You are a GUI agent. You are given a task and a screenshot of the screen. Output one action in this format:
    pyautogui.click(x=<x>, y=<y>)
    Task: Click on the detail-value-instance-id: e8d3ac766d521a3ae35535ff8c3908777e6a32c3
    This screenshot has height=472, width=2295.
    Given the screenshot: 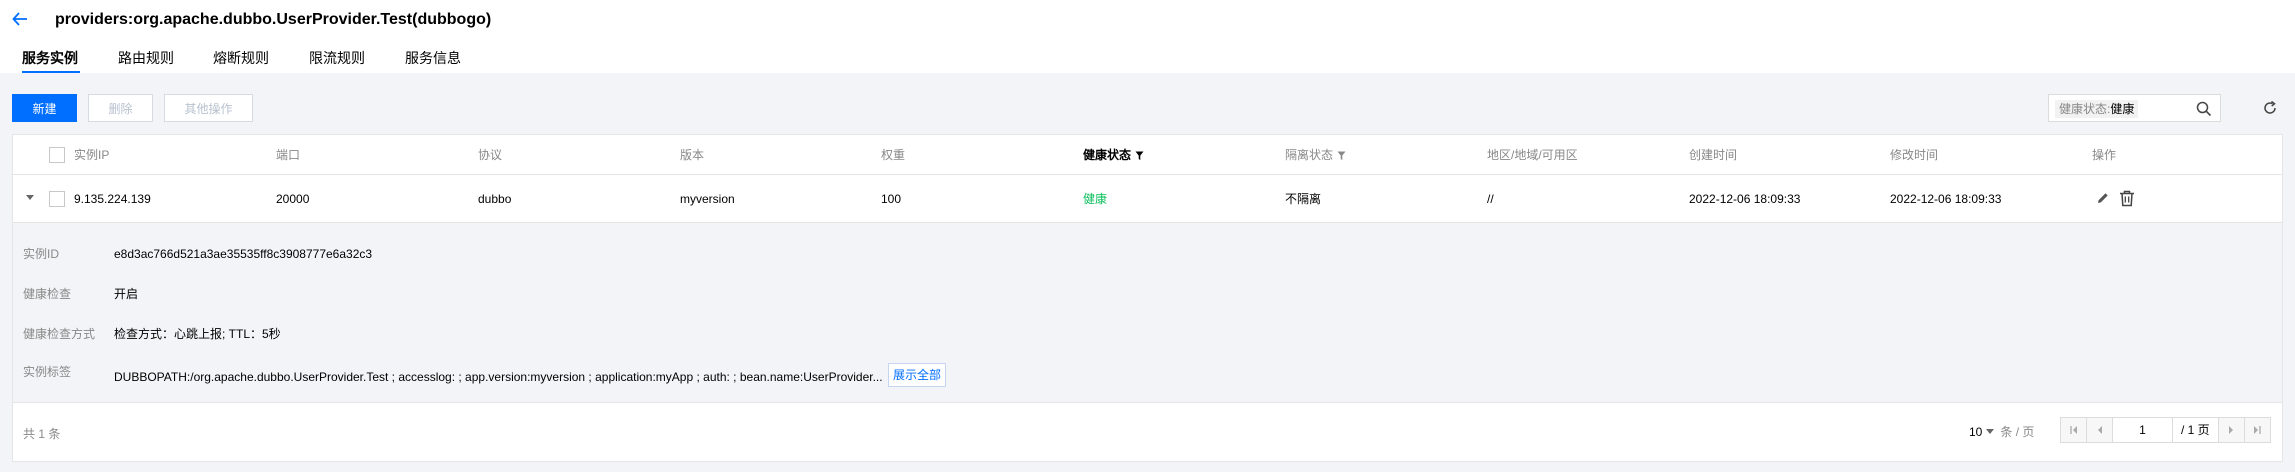 What is the action you would take?
    pyautogui.click(x=243, y=254)
    